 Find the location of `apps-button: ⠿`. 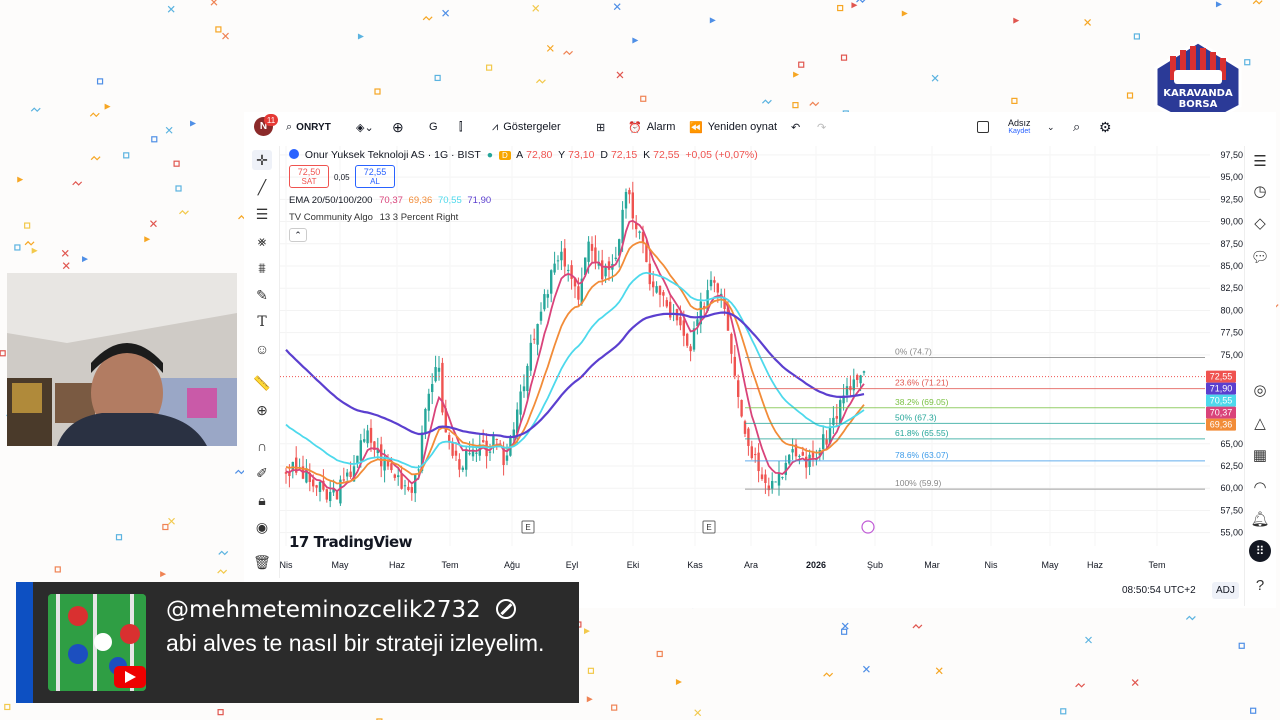

apps-button: ⠿ is located at coordinates (1260, 551).